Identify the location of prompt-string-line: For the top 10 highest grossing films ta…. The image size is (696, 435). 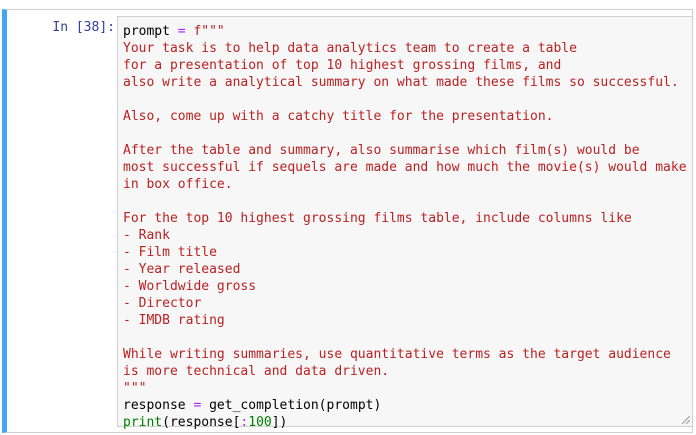
(377, 218).